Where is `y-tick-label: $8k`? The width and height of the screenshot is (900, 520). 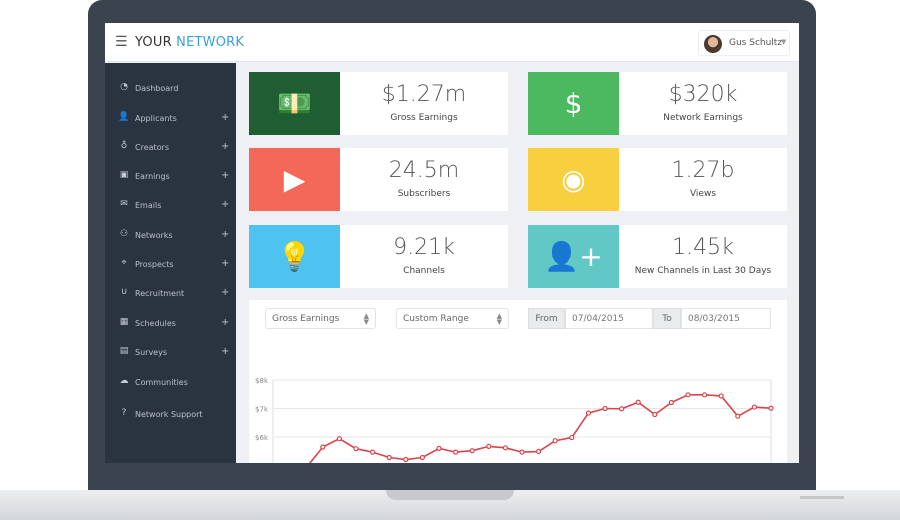
y-tick-label: $8k is located at coordinates (262, 381).